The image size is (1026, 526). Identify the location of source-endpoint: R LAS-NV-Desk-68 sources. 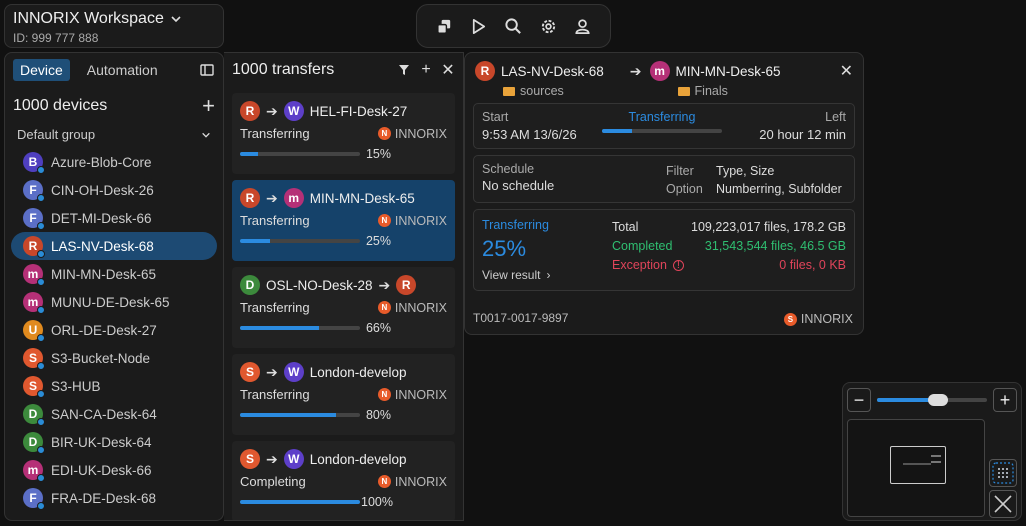
(539, 79).